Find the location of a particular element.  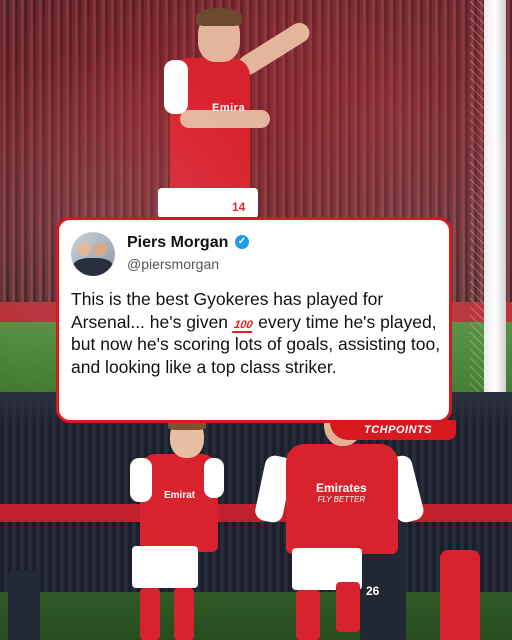

author-handle: @piersmorgan is located at coordinates (173, 264).